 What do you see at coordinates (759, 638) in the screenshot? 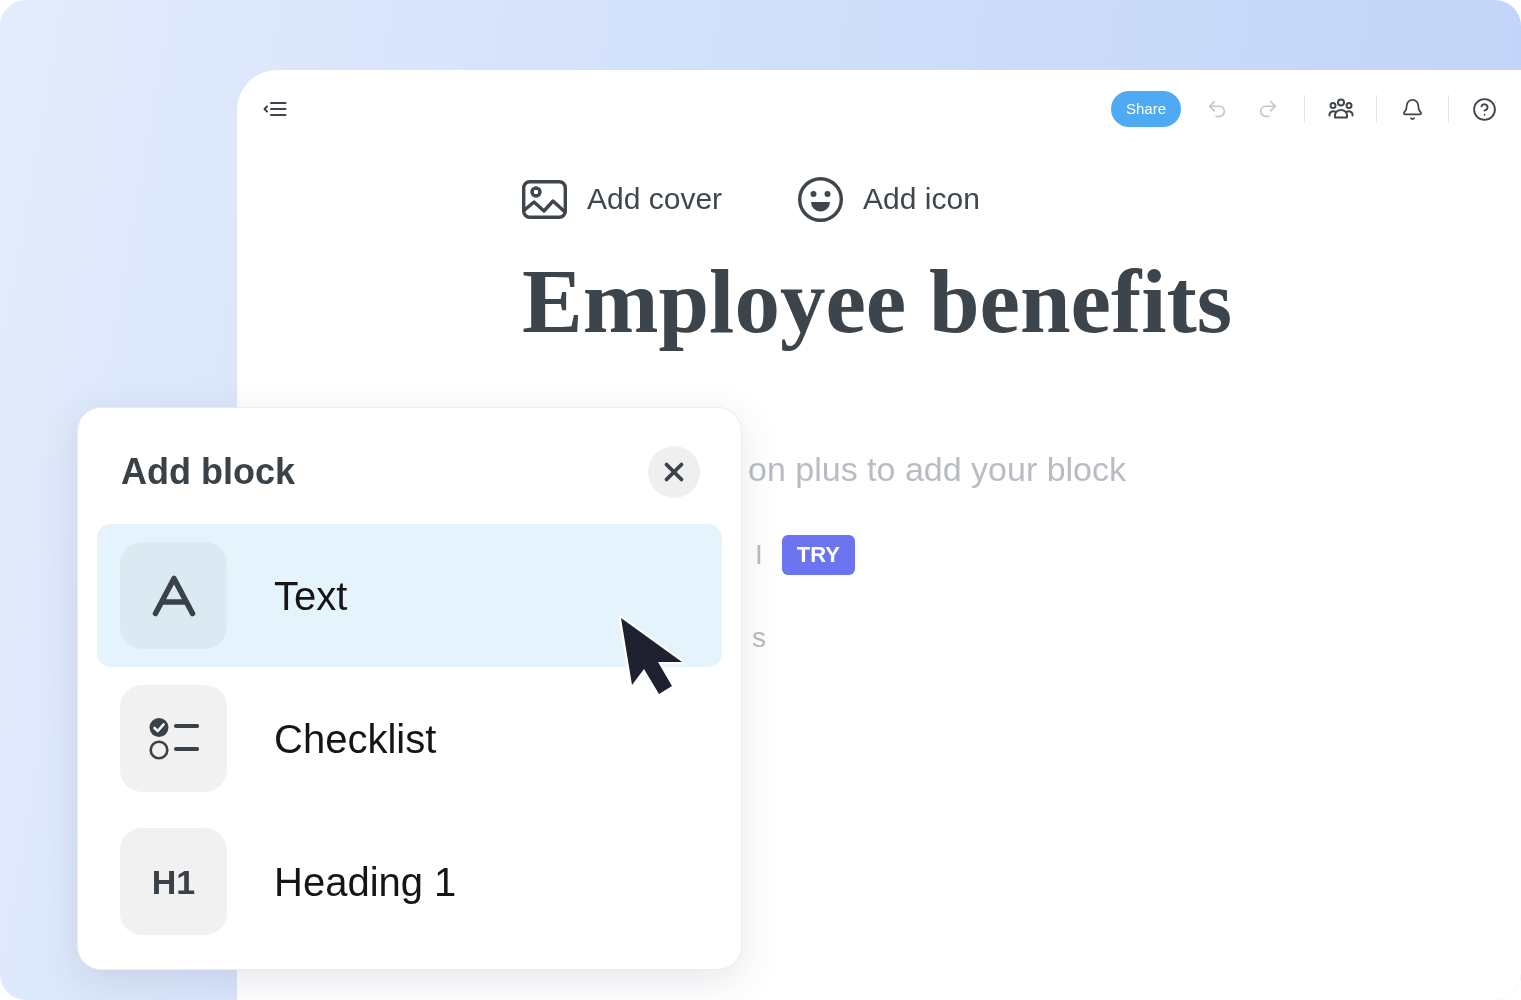
I see `option-label: s` at bounding box center [759, 638].